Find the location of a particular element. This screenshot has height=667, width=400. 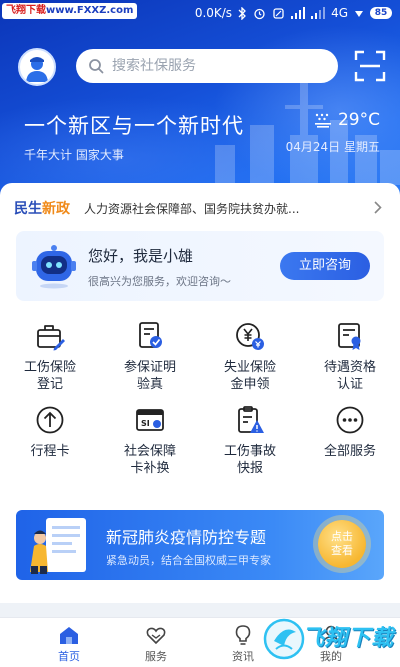

temperature: 29°C is located at coordinates (358, 120).